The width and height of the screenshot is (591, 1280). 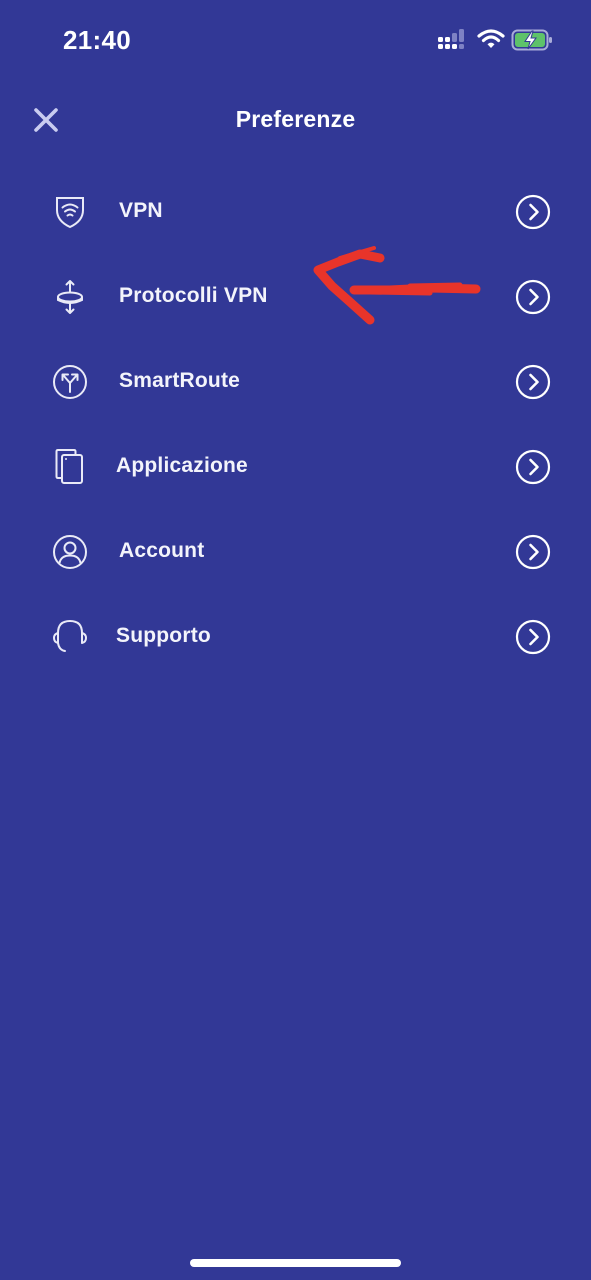 What do you see at coordinates (295, 550) in the screenshot?
I see `menu-item-account: Account` at bounding box center [295, 550].